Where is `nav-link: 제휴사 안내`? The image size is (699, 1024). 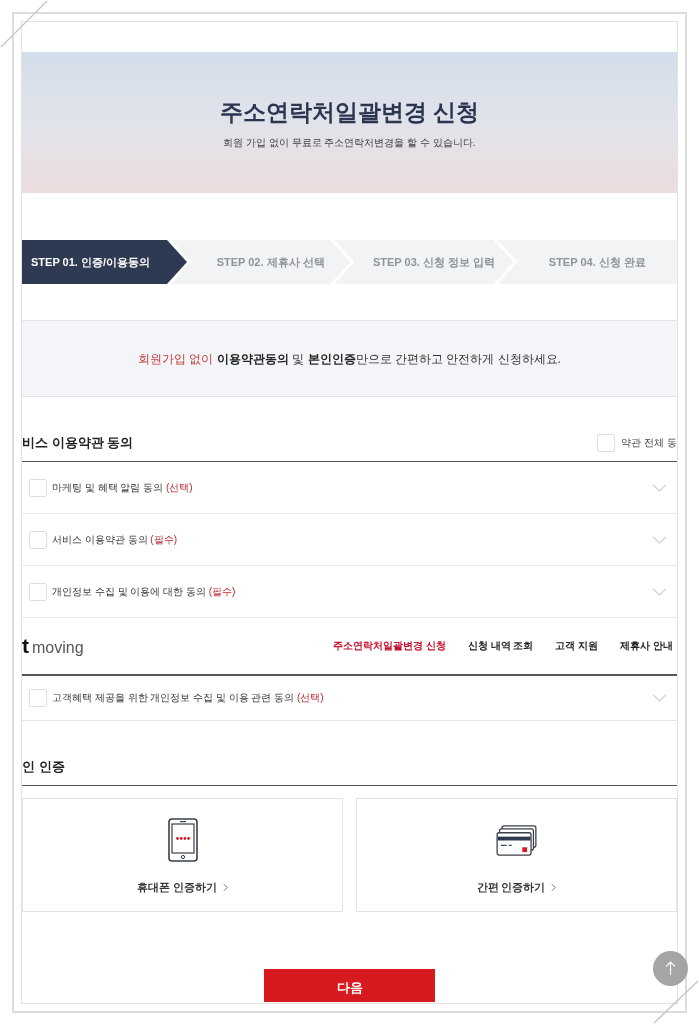
nav-link: 제휴사 안내 is located at coordinates (646, 646).